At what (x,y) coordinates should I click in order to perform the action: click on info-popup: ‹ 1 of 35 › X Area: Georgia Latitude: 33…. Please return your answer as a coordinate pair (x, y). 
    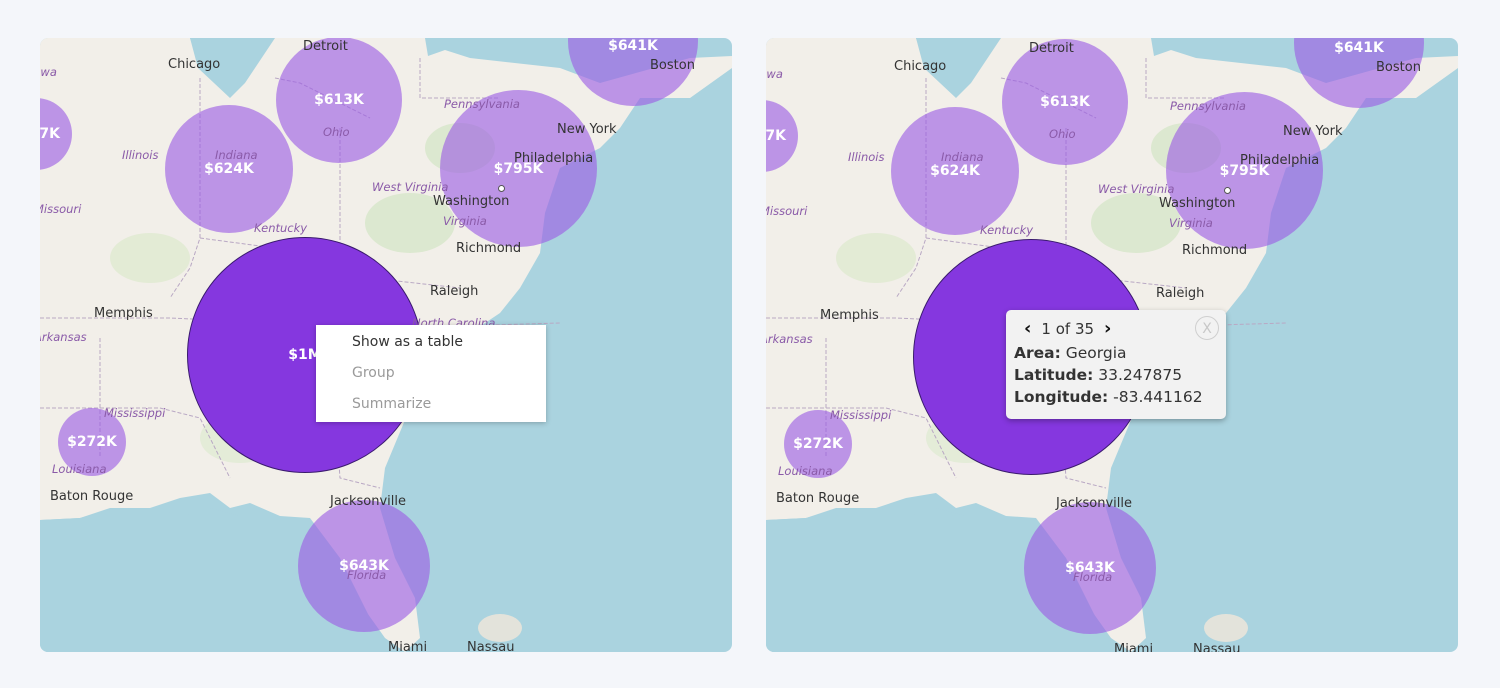
    Looking at the image, I should click on (1116, 364).